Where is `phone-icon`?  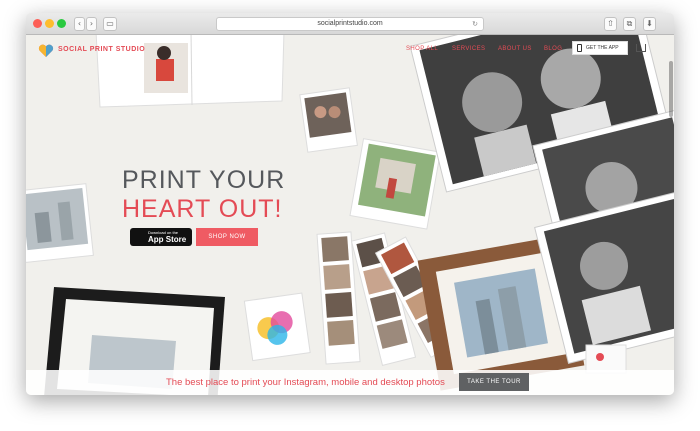 phone-icon is located at coordinates (579, 48).